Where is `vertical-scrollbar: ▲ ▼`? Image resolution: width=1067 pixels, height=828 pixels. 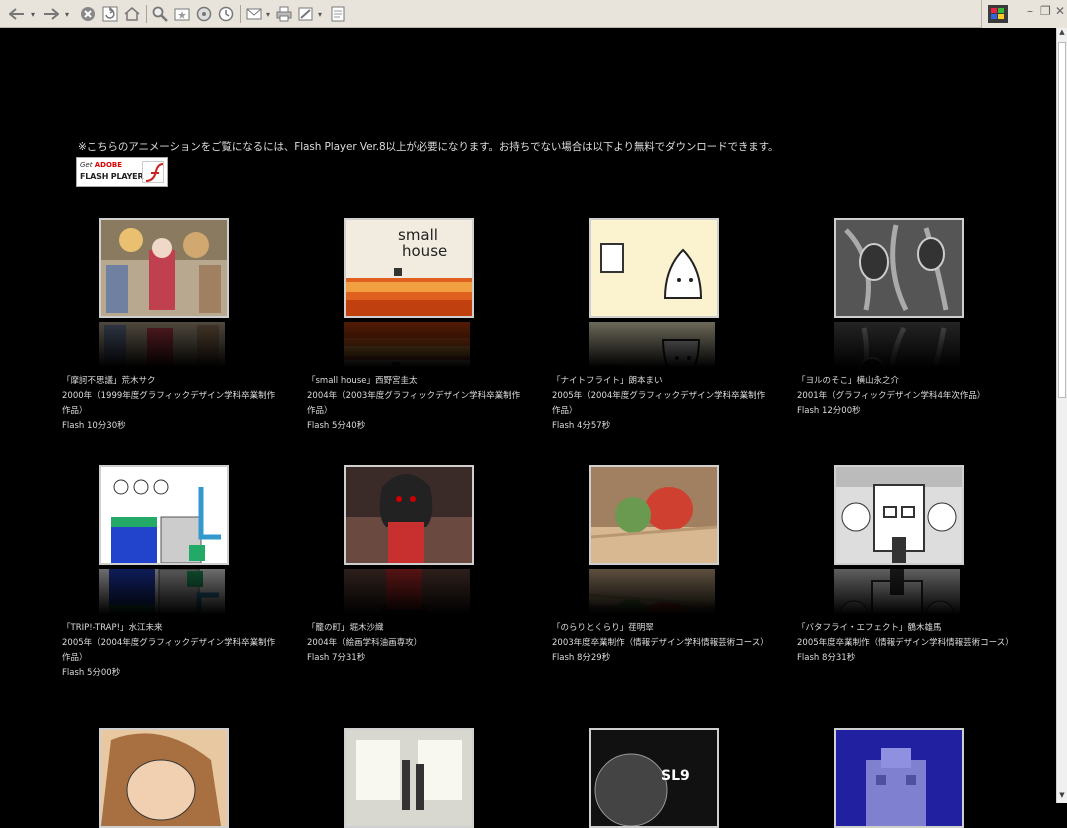 vertical-scrollbar: ▲ ▼ is located at coordinates (1061, 415).